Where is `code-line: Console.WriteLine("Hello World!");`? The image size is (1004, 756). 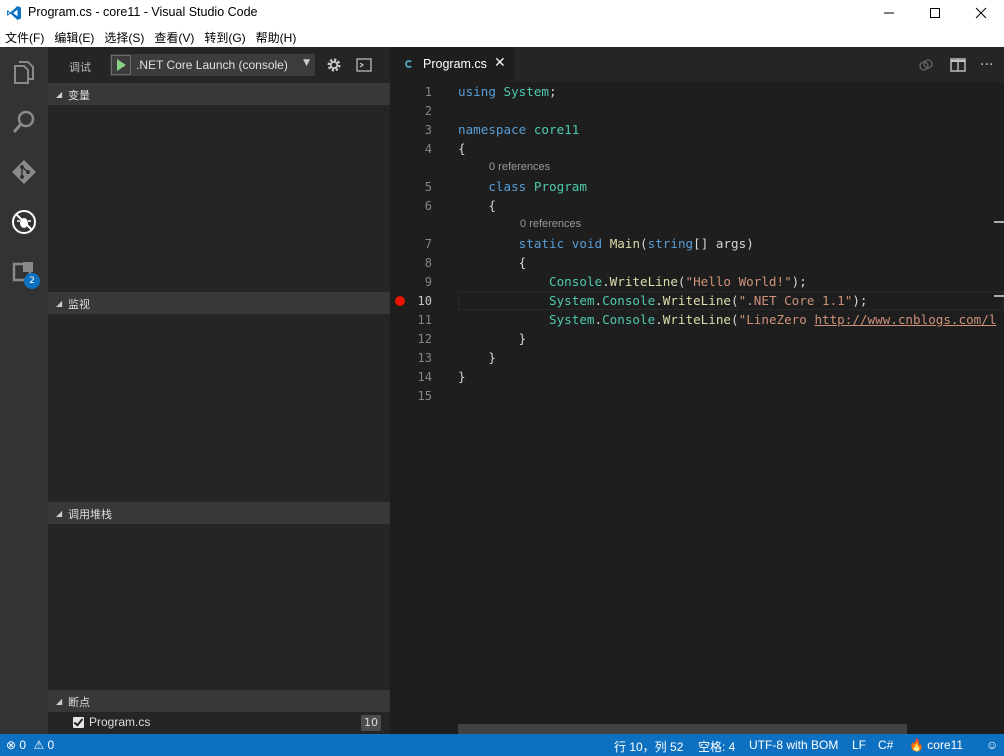
code-line: Console.WriteLine("Hello World!"); is located at coordinates (678, 281).